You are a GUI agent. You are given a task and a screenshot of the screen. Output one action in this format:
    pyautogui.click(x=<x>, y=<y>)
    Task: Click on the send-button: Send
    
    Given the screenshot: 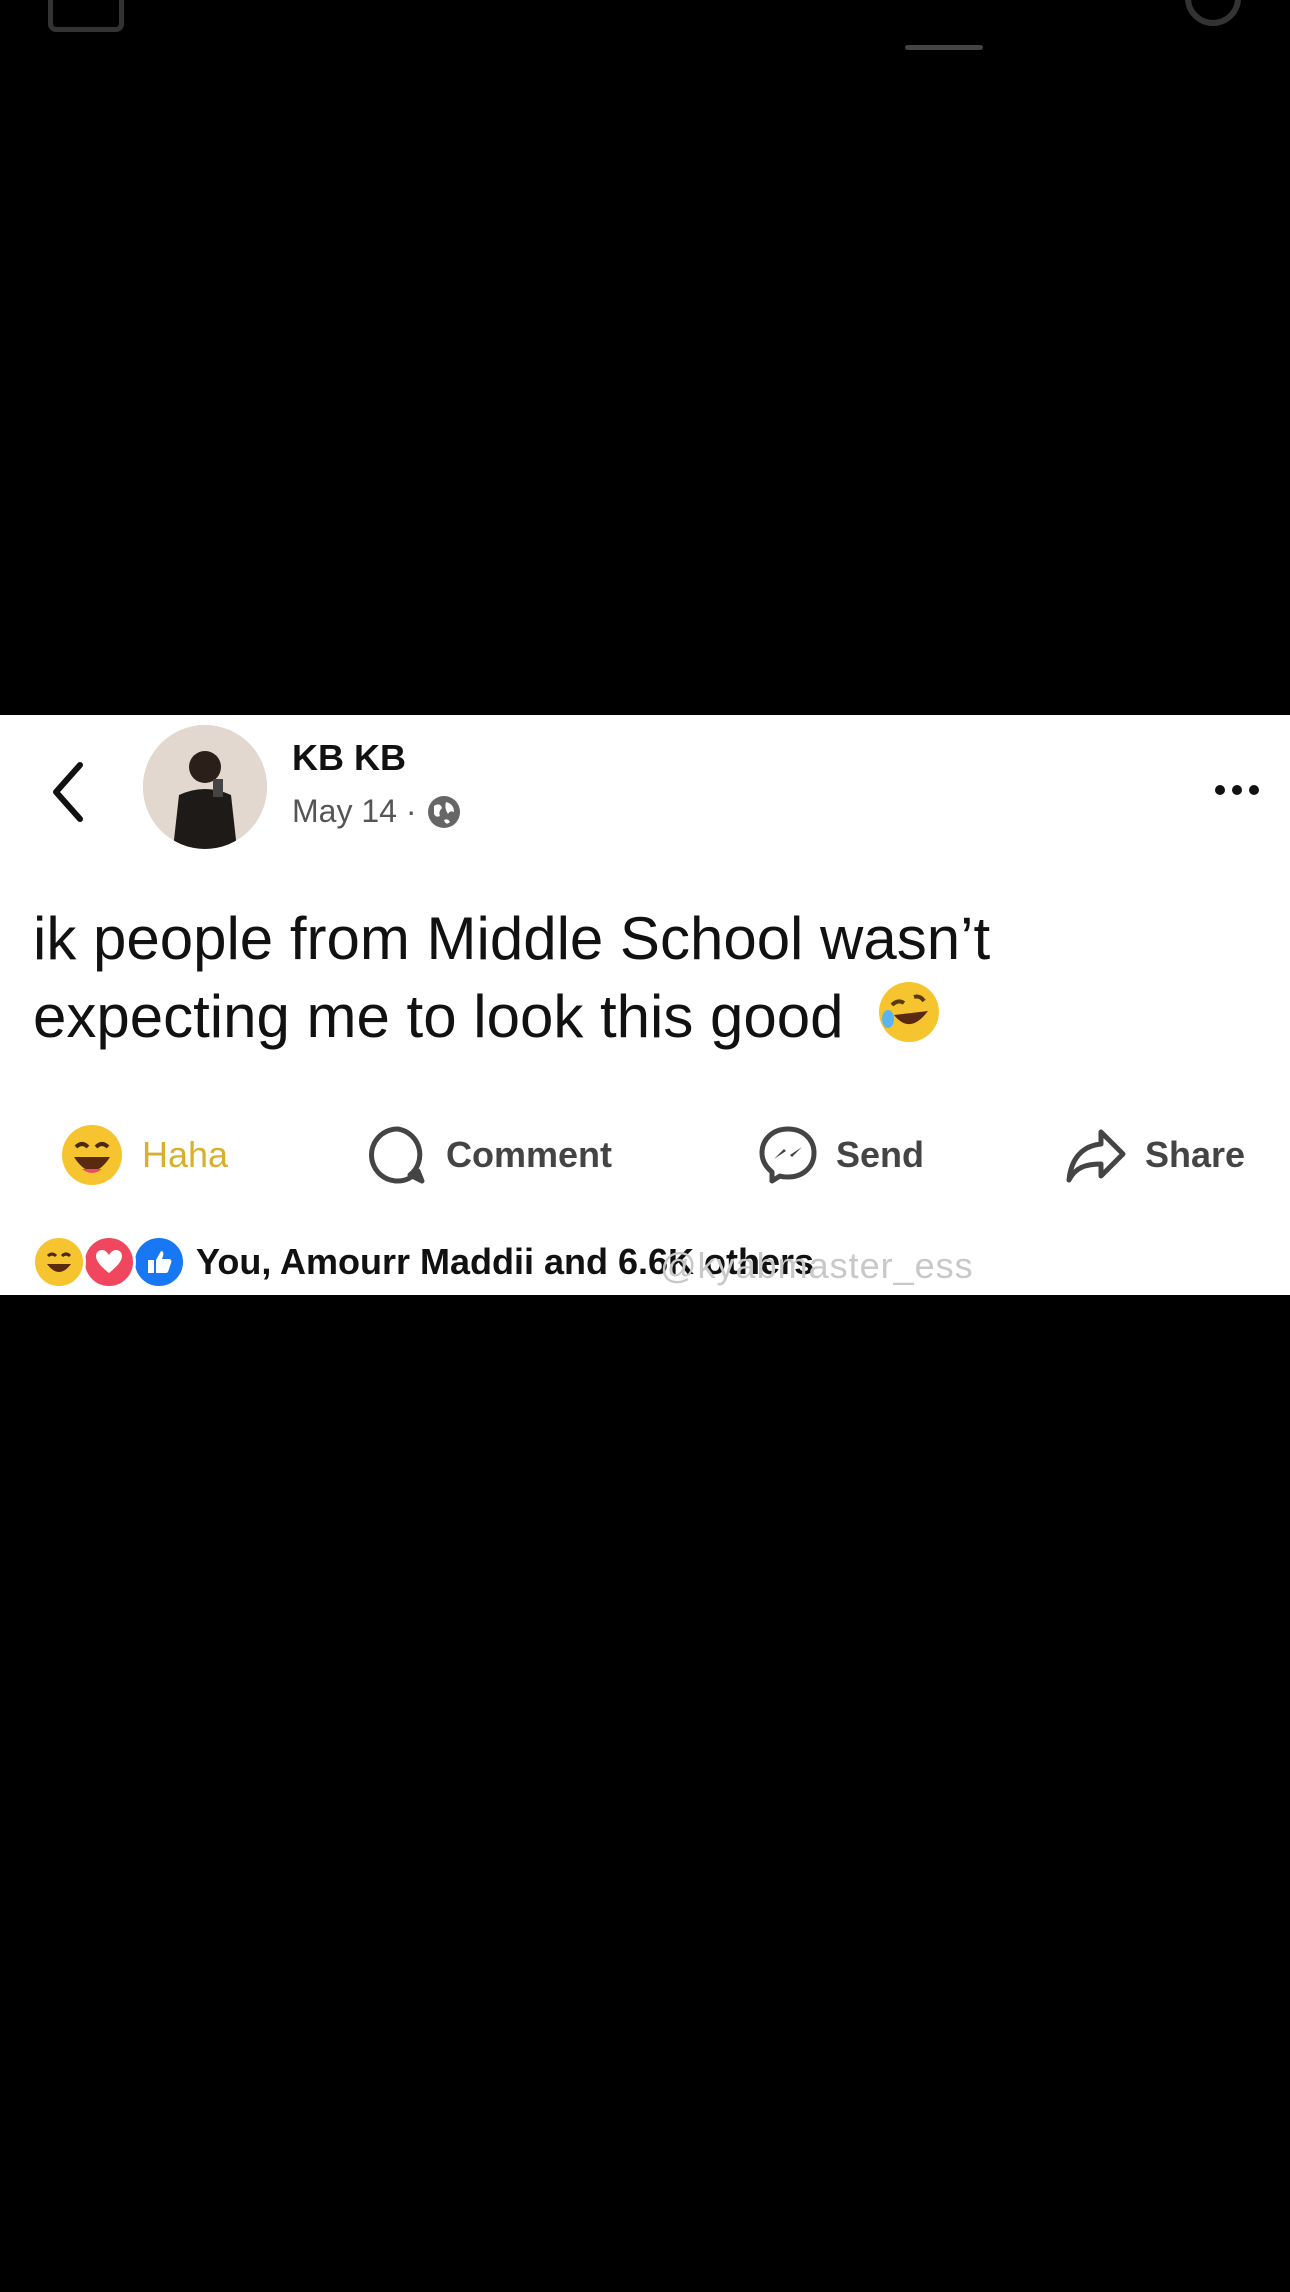 What is the action you would take?
    pyautogui.click(x=841, y=1155)
    